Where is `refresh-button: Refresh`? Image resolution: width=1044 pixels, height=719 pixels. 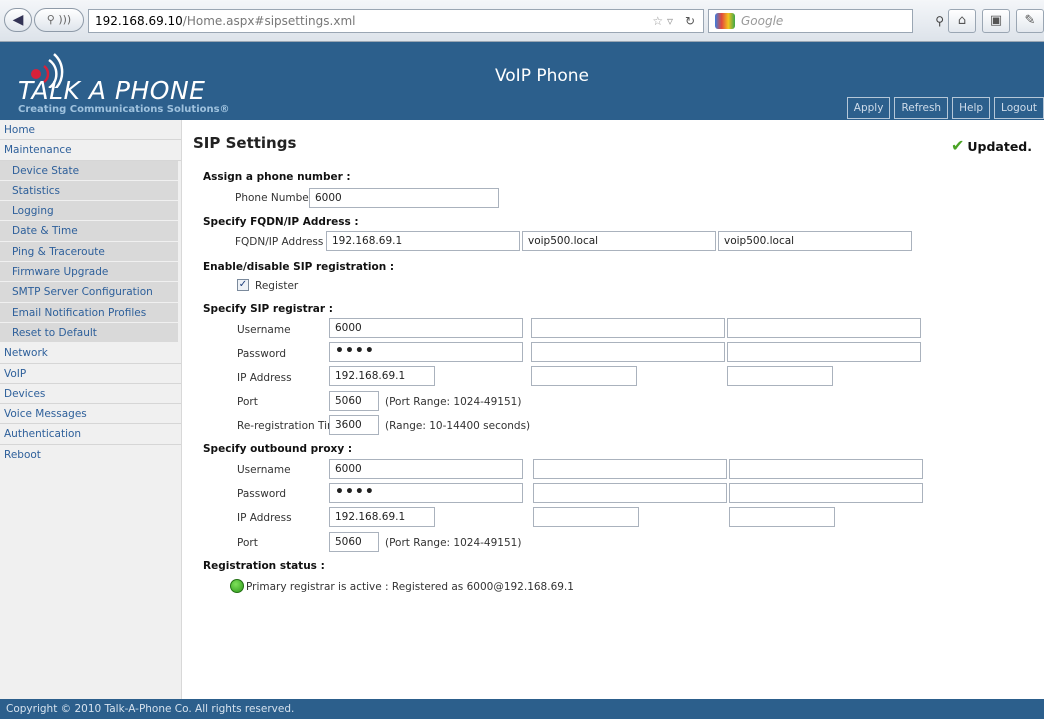
refresh-button: Refresh is located at coordinates (921, 108).